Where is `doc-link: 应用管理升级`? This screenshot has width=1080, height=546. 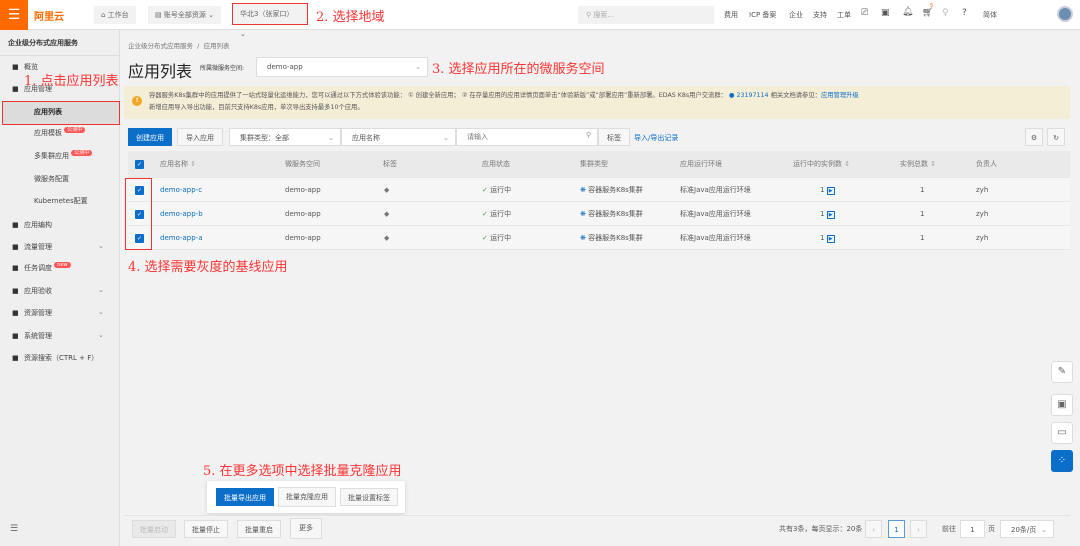
doc-link: 应用管理升级 is located at coordinates (840, 95).